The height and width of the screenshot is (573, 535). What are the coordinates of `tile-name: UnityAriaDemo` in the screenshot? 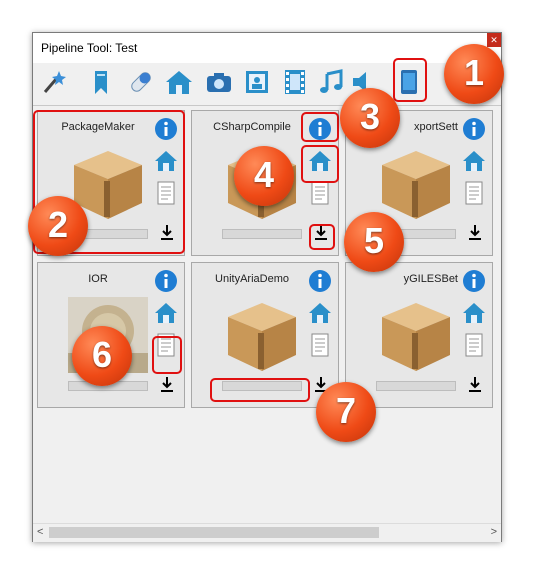 It's located at (252, 279).